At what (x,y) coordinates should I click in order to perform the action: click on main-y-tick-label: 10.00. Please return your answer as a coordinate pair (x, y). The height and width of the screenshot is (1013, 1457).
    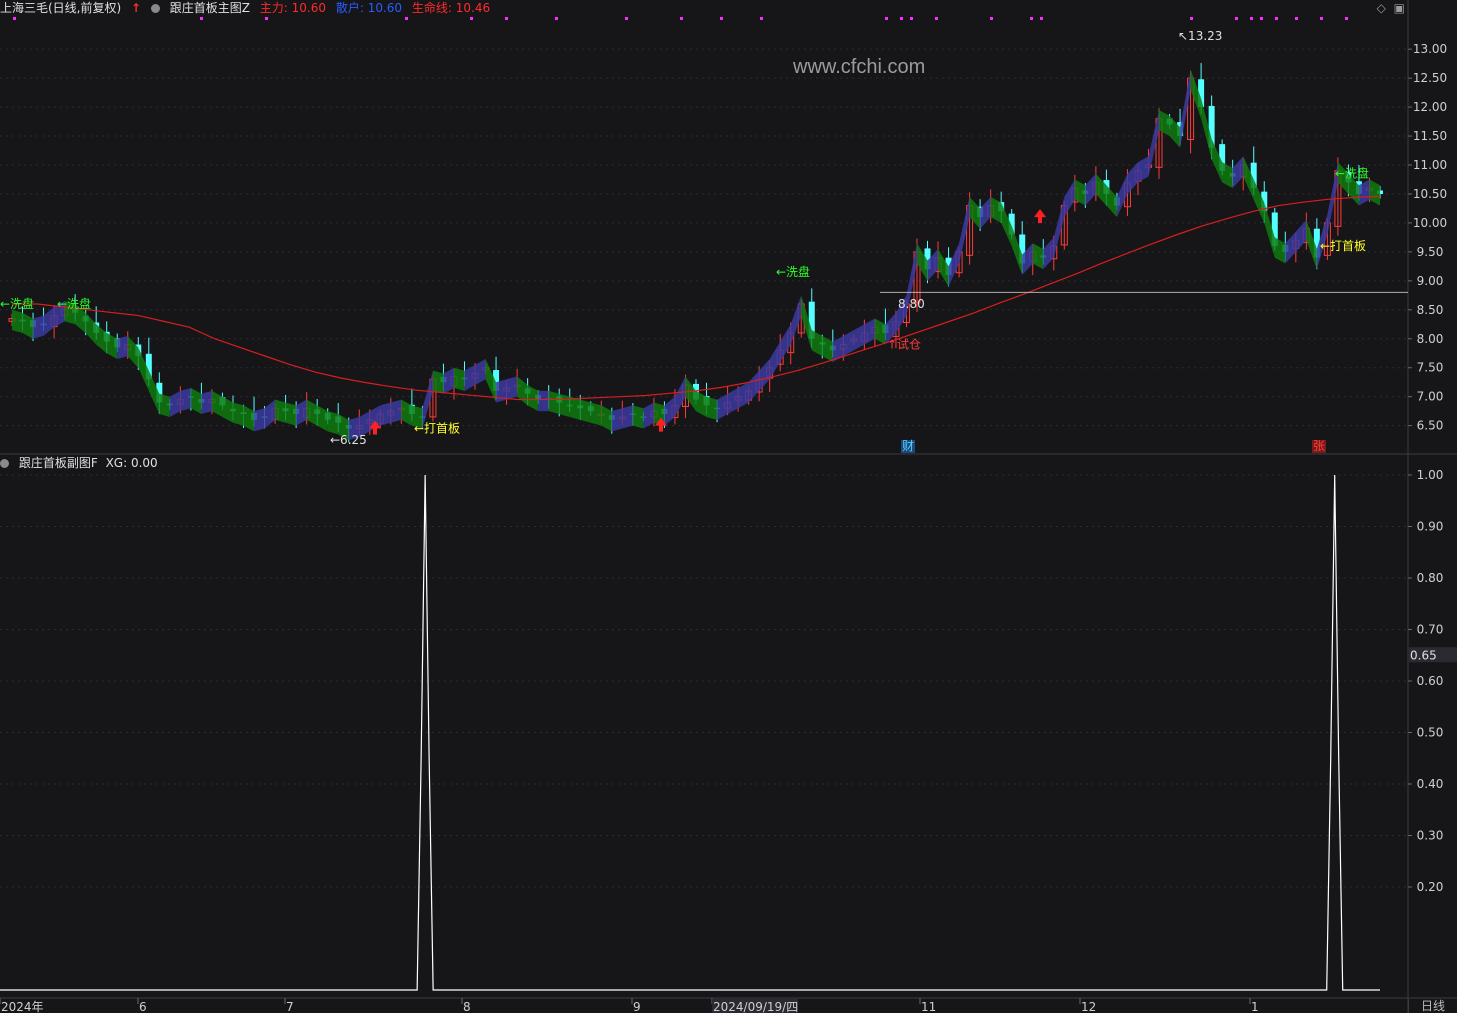
    Looking at the image, I should click on (1430, 223).